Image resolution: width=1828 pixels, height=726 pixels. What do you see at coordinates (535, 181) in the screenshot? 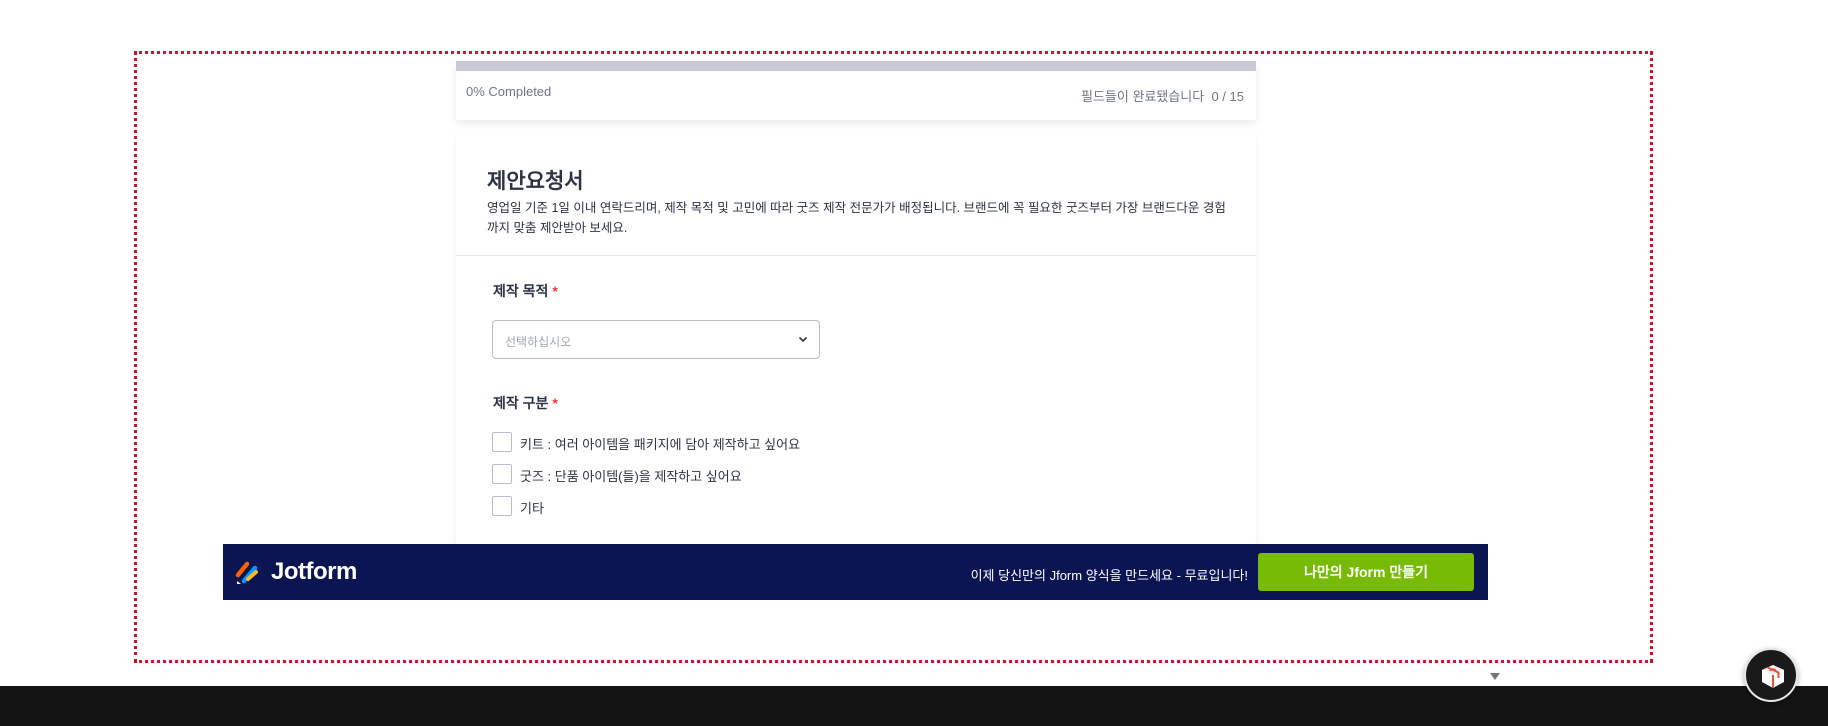
I see `form-title: 제안요청서` at bounding box center [535, 181].